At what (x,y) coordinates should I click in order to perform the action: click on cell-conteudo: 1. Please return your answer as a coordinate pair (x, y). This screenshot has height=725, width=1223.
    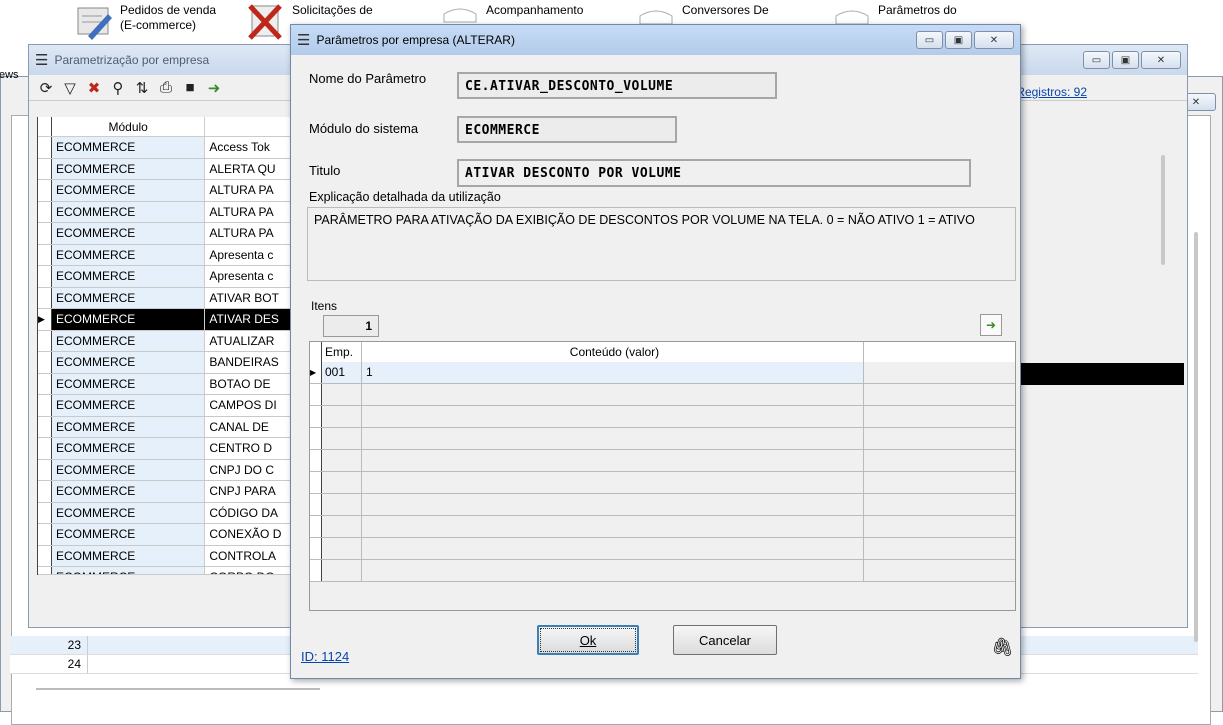
    Looking at the image, I should click on (613, 372).